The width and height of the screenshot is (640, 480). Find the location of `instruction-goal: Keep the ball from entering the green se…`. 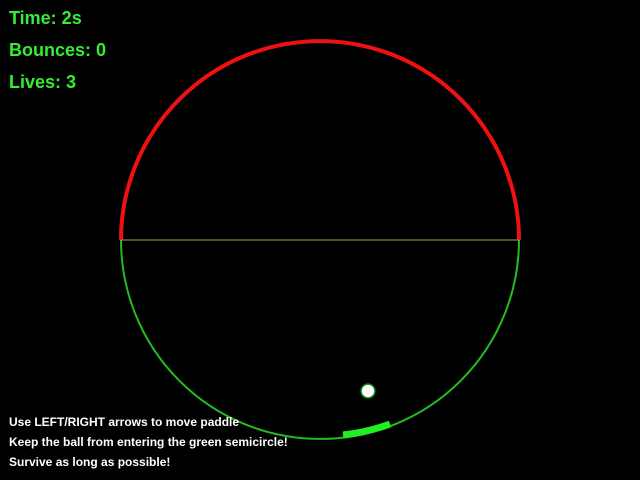

instruction-goal: Keep the ball from entering the green se… is located at coordinates (148, 442).